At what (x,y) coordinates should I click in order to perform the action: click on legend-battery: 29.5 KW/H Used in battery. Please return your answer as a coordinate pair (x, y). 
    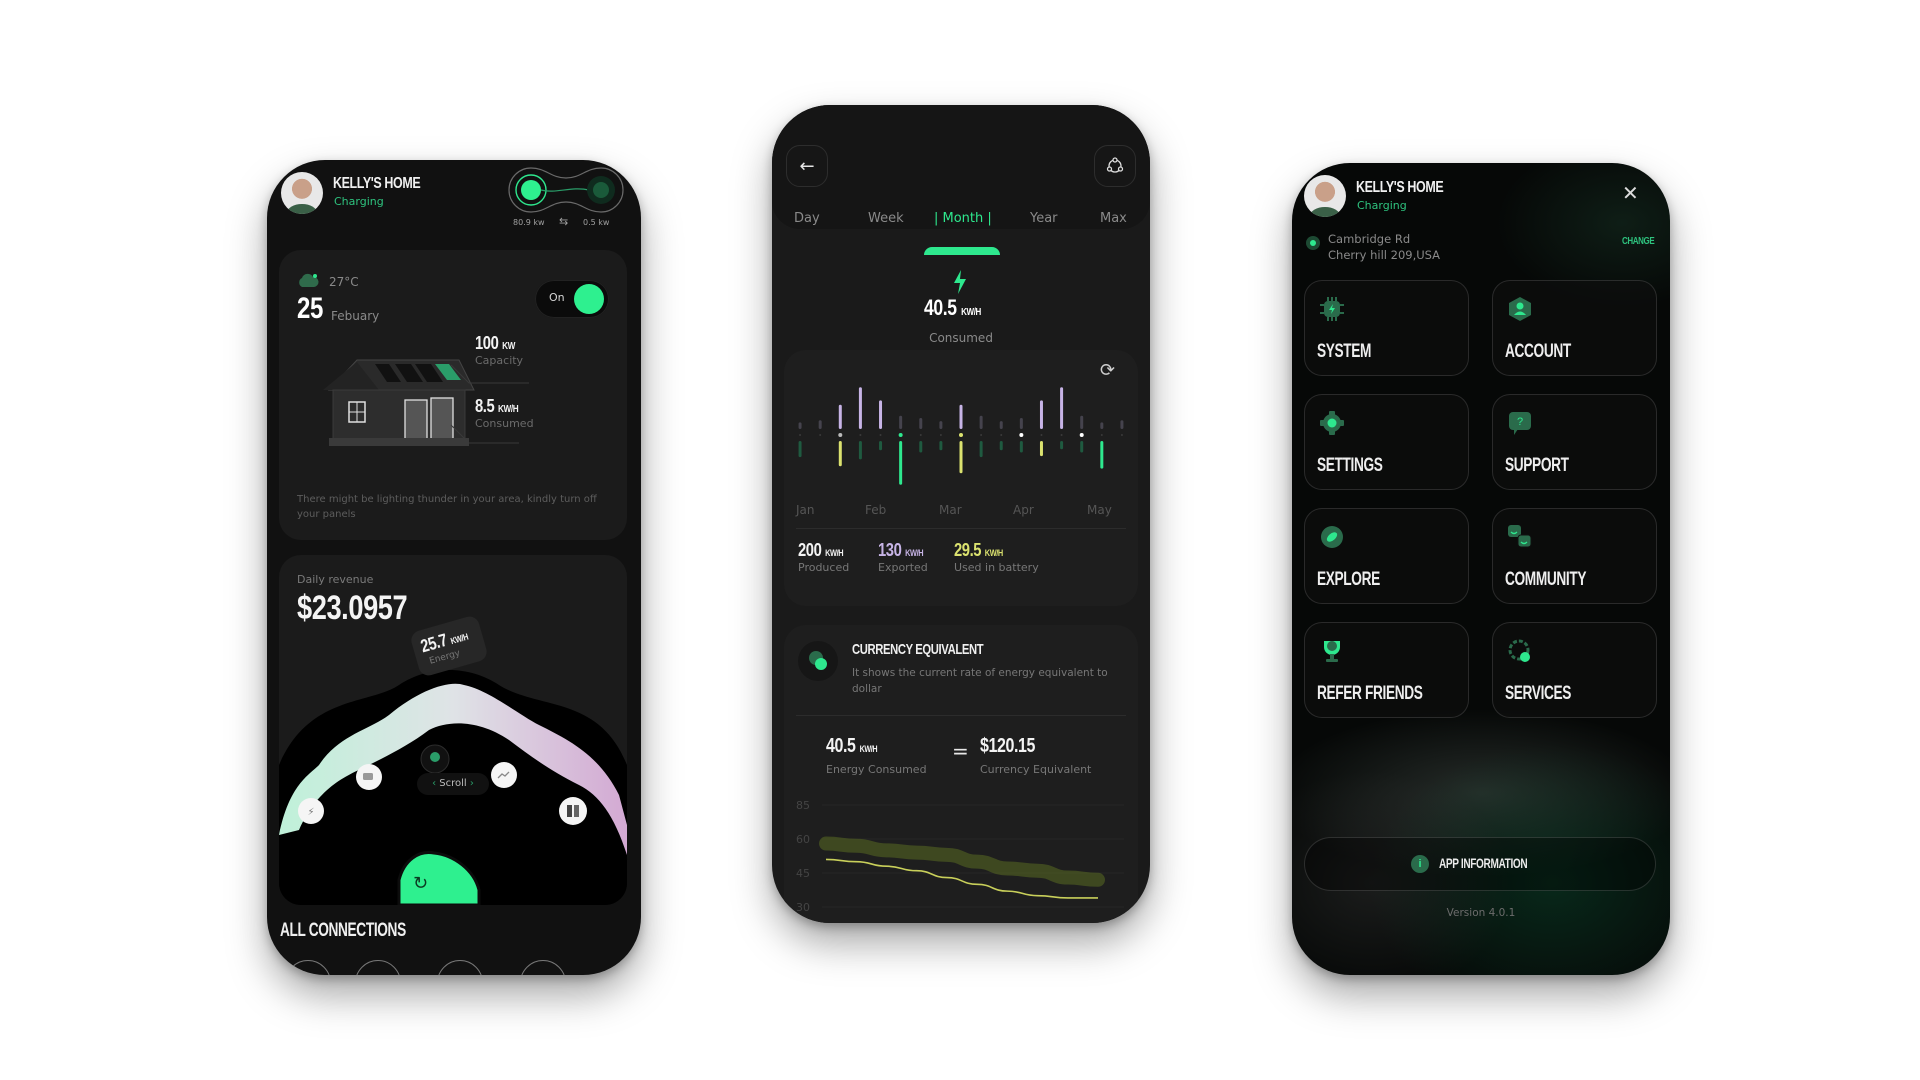
    Looking at the image, I should click on (996, 557).